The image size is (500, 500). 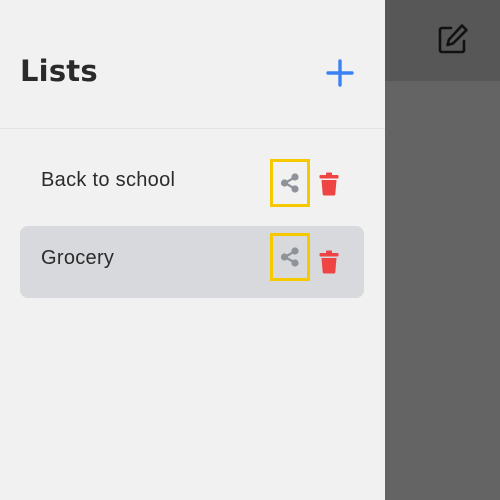 I want to click on content-header, so click(x=442, y=40).